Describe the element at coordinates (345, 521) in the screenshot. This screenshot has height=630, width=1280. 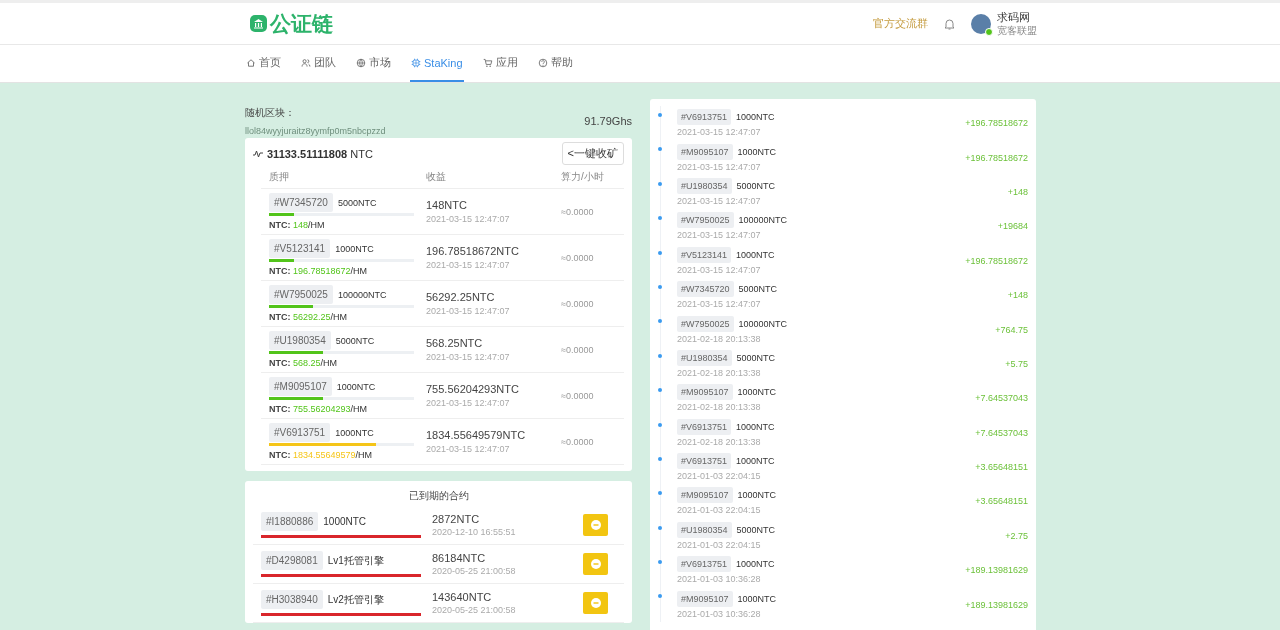
I see `contract-name: 1000NTC` at that location.